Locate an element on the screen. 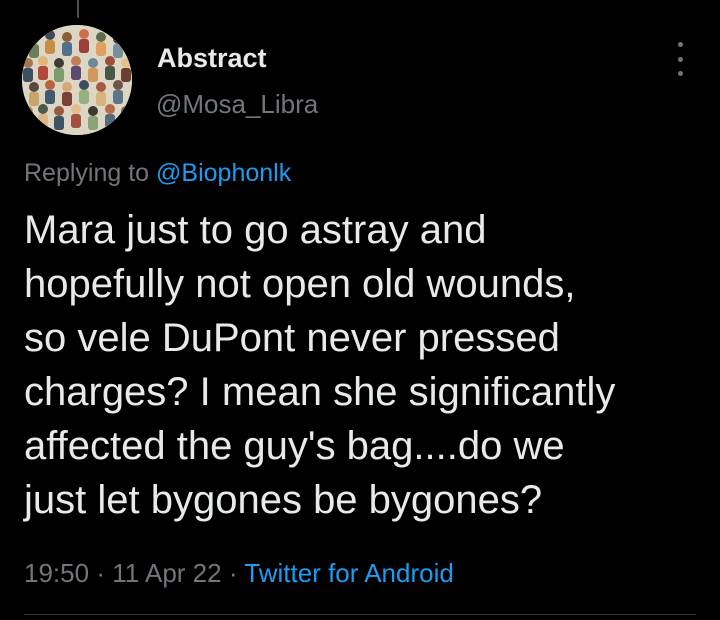 This screenshot has height=620, width=720. tweet-metadata: 19:50 · 11 Apr 22 · Twitter for Android is located at coordinates (239, 573).